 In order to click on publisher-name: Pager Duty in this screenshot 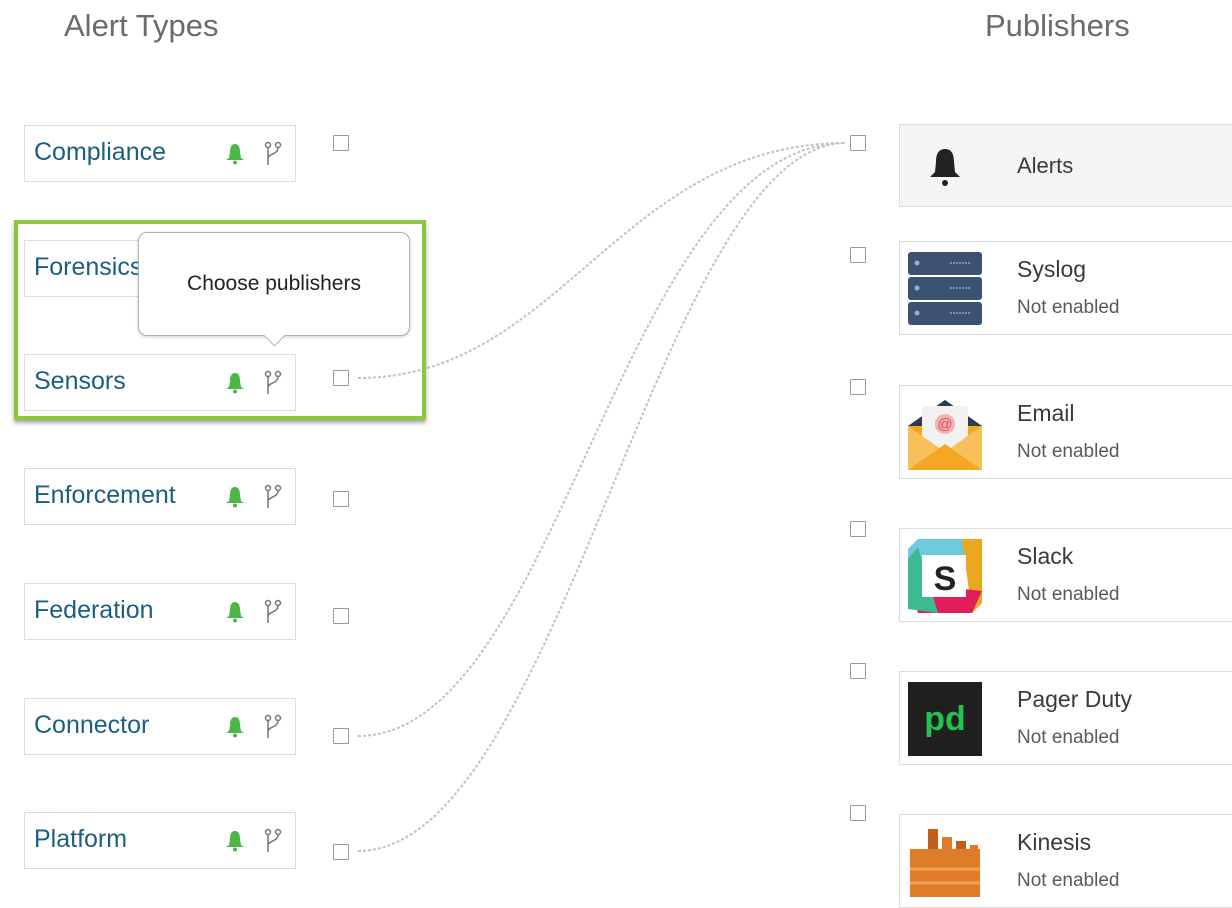, I will do `click(1075, 699)`.